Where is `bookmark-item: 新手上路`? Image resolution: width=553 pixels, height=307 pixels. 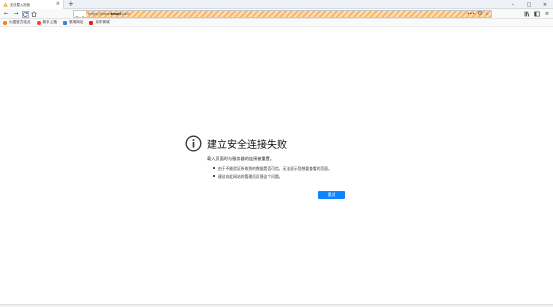
bookmark-item: 新手上路 is located at coordinates (46, 22).